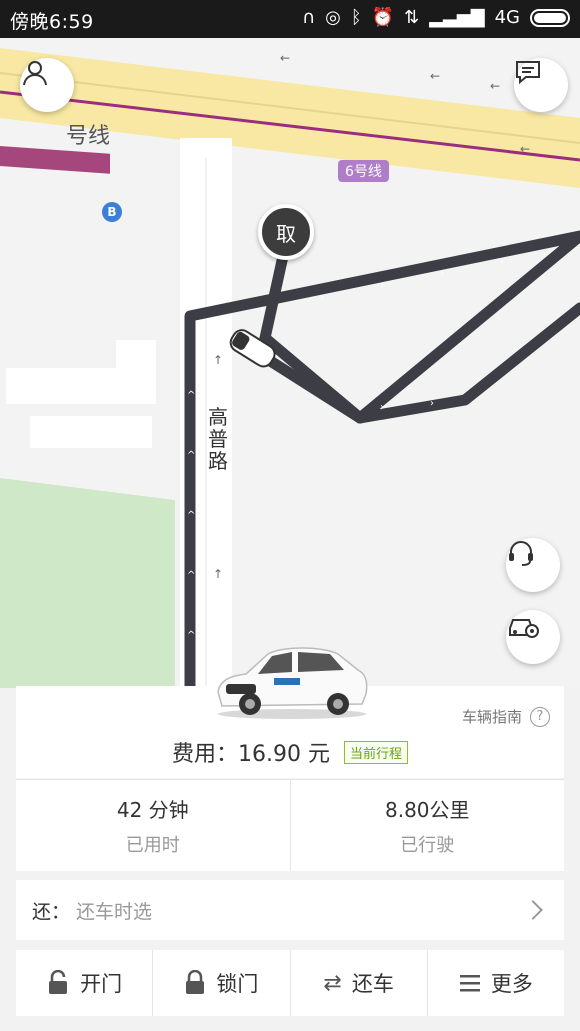  What do you see at coordinates (237, 984) in the screenshot?
I see `lock-label: 锁门` at bounding box center [237, 984].